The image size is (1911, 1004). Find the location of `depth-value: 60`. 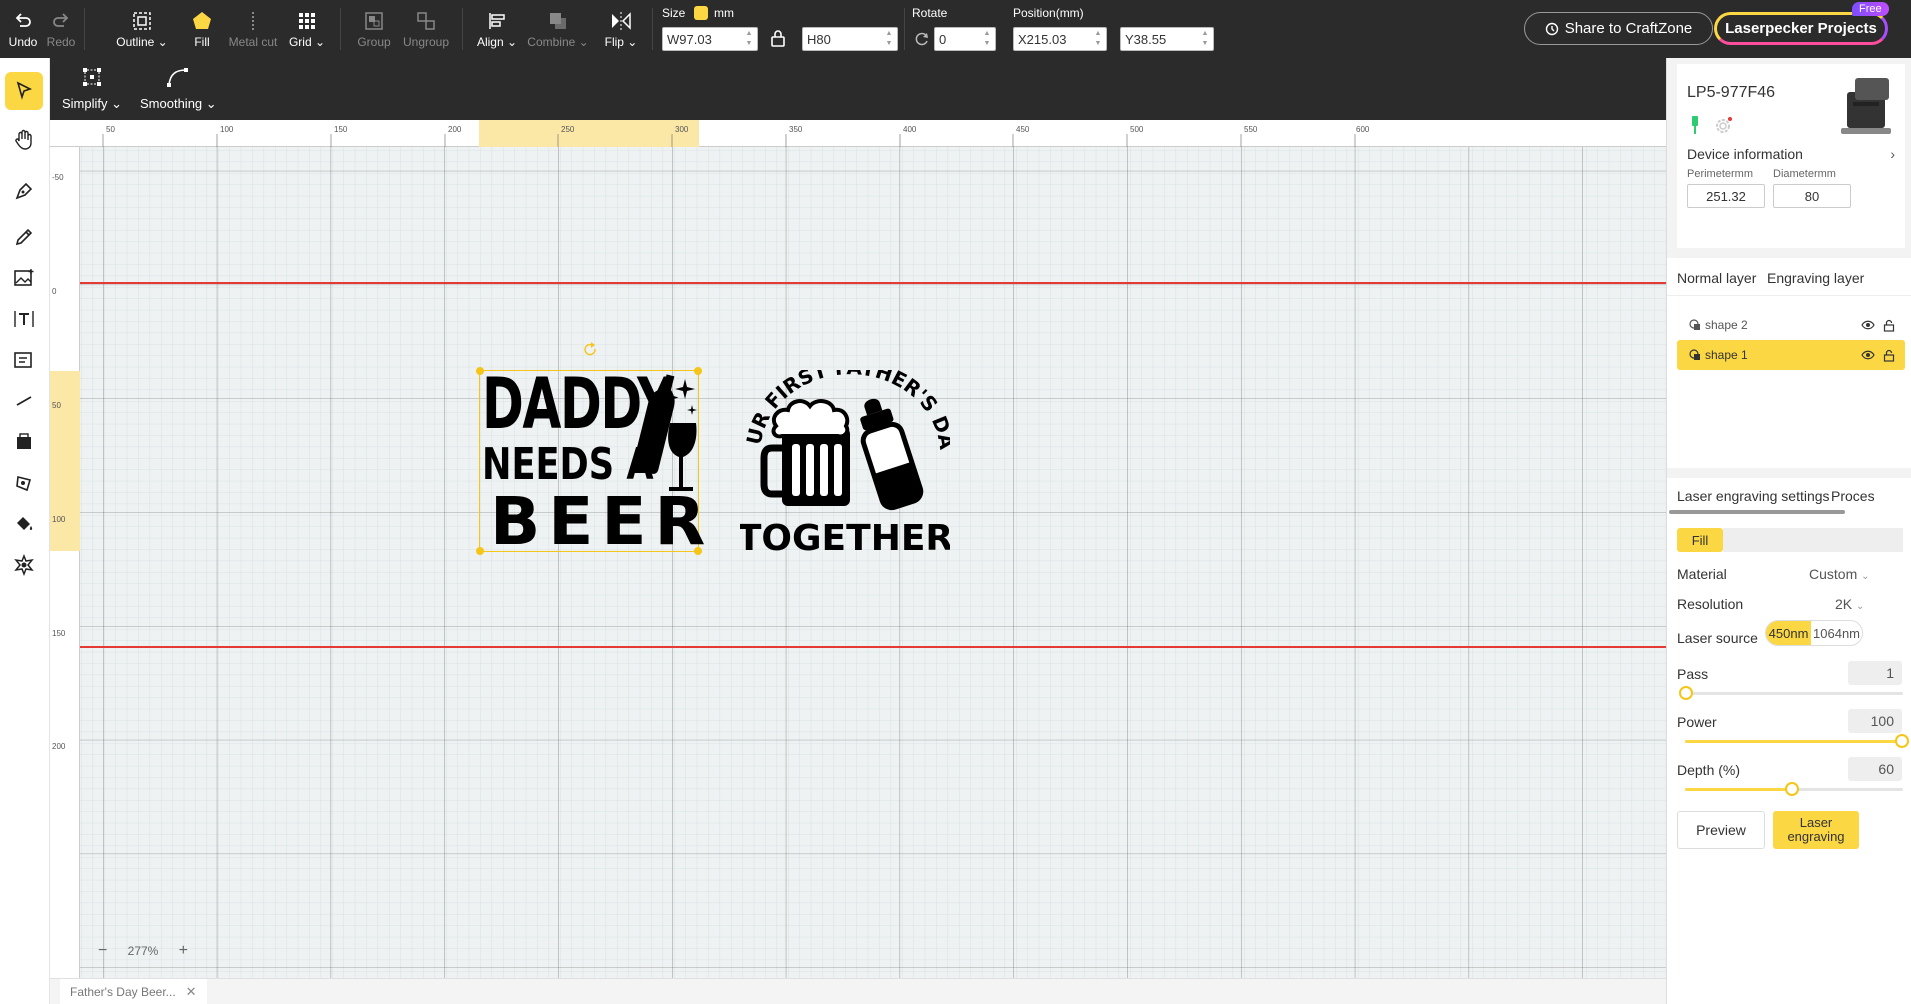

depth-value: 60 is located at coordinates (1886, 769).